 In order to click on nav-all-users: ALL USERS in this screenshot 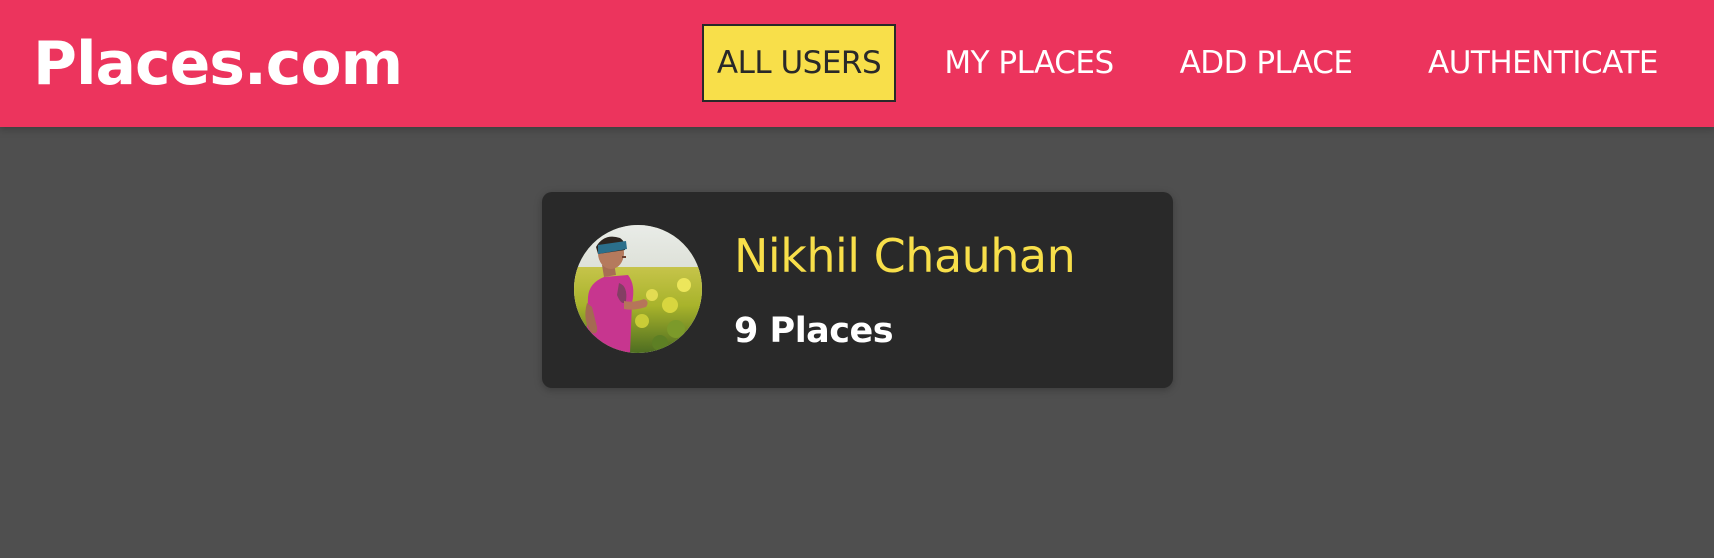, I will do `click(799, 63)`.